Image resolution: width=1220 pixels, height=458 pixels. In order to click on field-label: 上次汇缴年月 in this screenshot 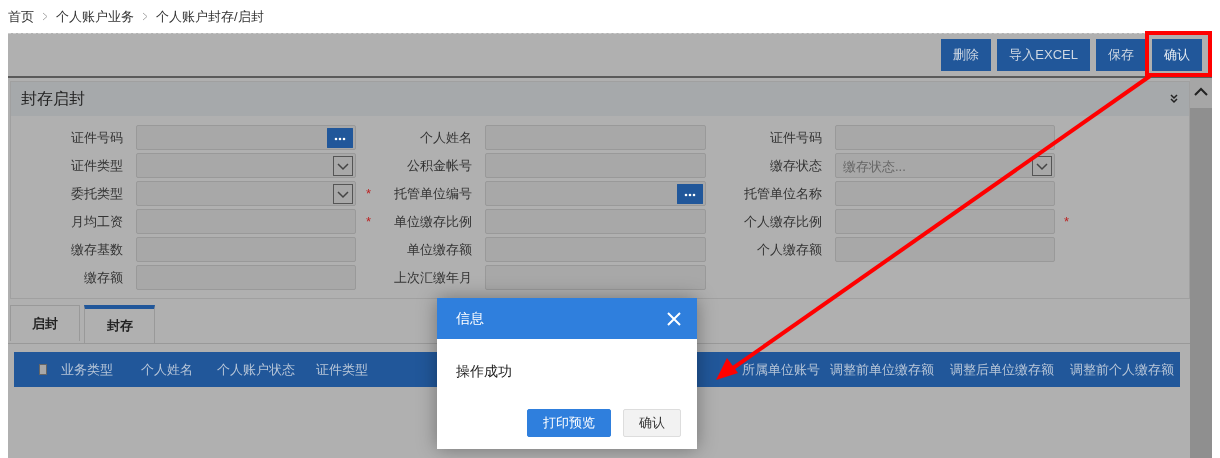, I will do `click(433, 277)`.